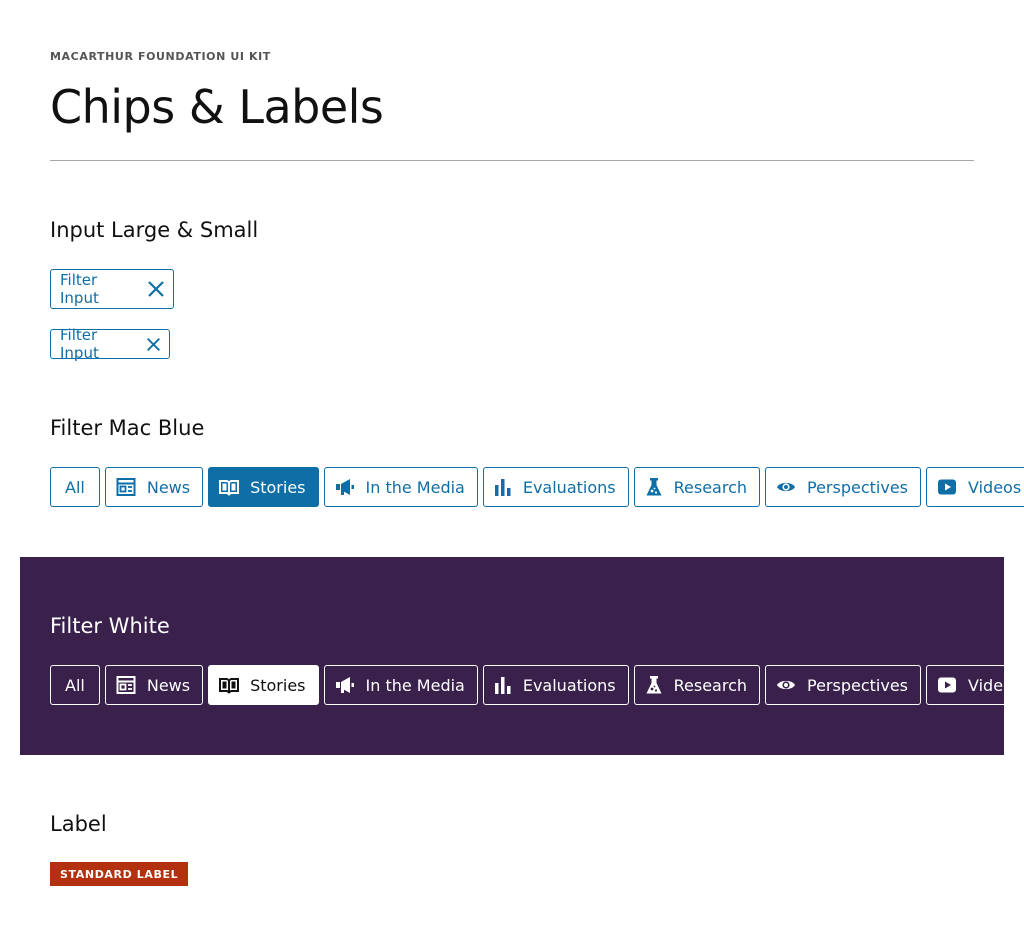  Describe the element at coordinates (112, 289) in the screenshot. I see `filter-input-chip-large: Filter Input` at that location.